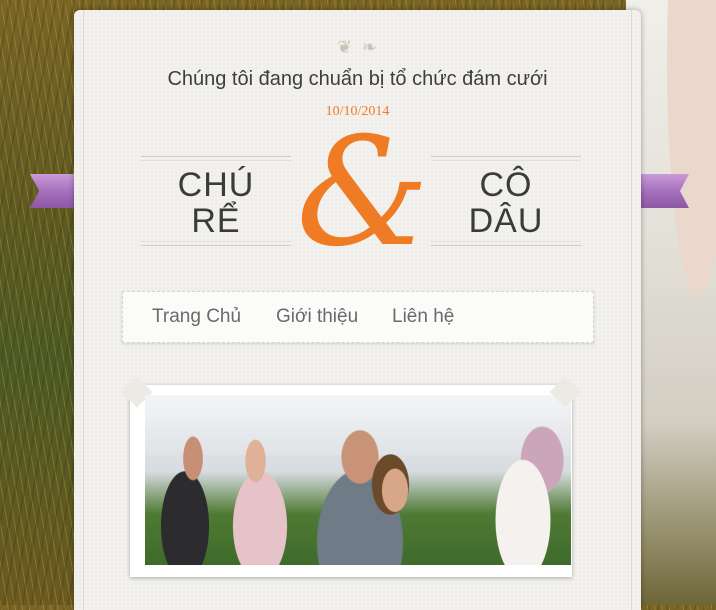 This screenshot has height=610, width=716. What do you see at coordinates (216, 221) in the screenshot?
I see `groom-name-line-2: RỂ` at bounding box center [216, 221].